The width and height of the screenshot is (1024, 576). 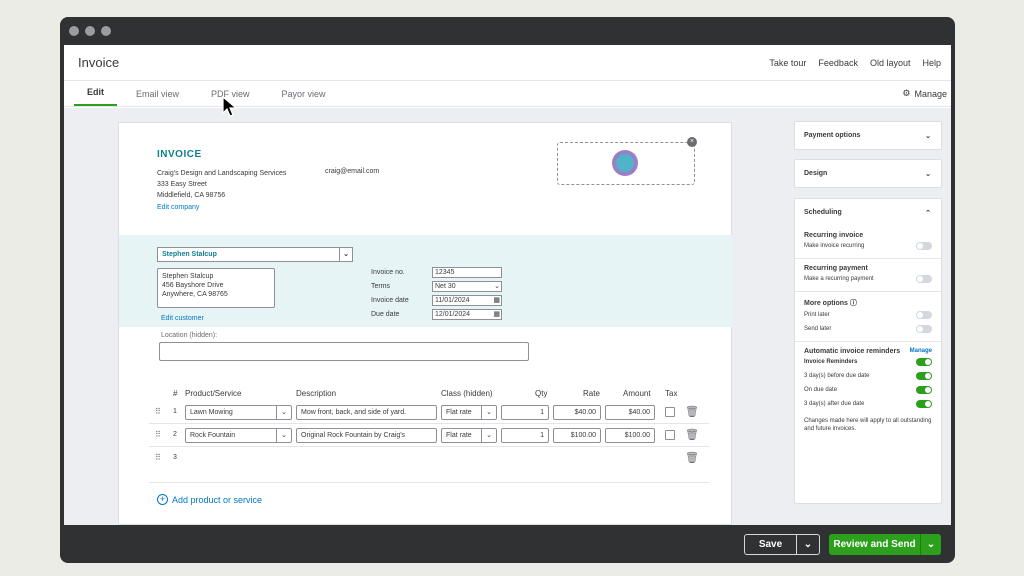 I want to click on product-select: Rock Fountain ⌄, so click(x=238, y=435).